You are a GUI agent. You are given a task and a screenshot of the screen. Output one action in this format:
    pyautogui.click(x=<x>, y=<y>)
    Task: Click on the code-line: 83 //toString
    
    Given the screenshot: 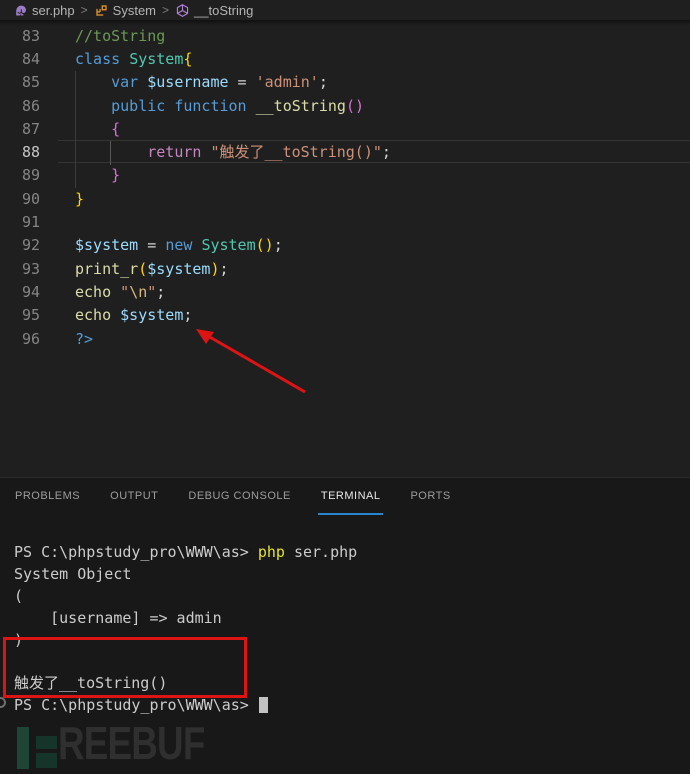 What is the action you would take?
    pyautogui.click(x=345, y=36)
    